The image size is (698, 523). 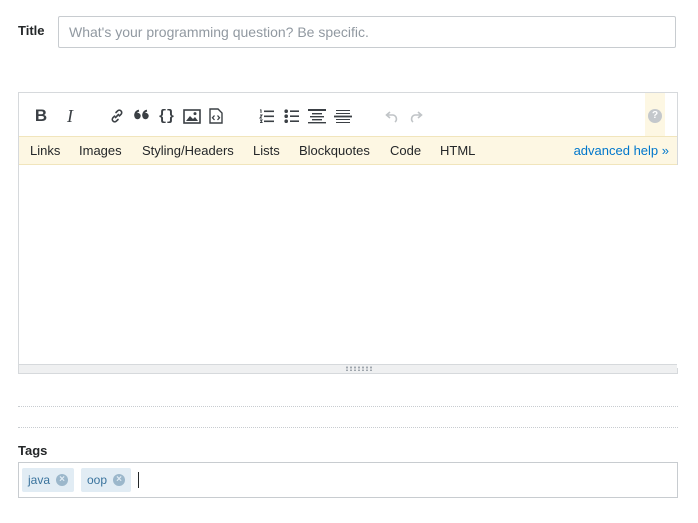 What do you see at coordinates (100, 150) in the screenshot?
I see `help-tab-images: Images` at bounding box center [100, 150].